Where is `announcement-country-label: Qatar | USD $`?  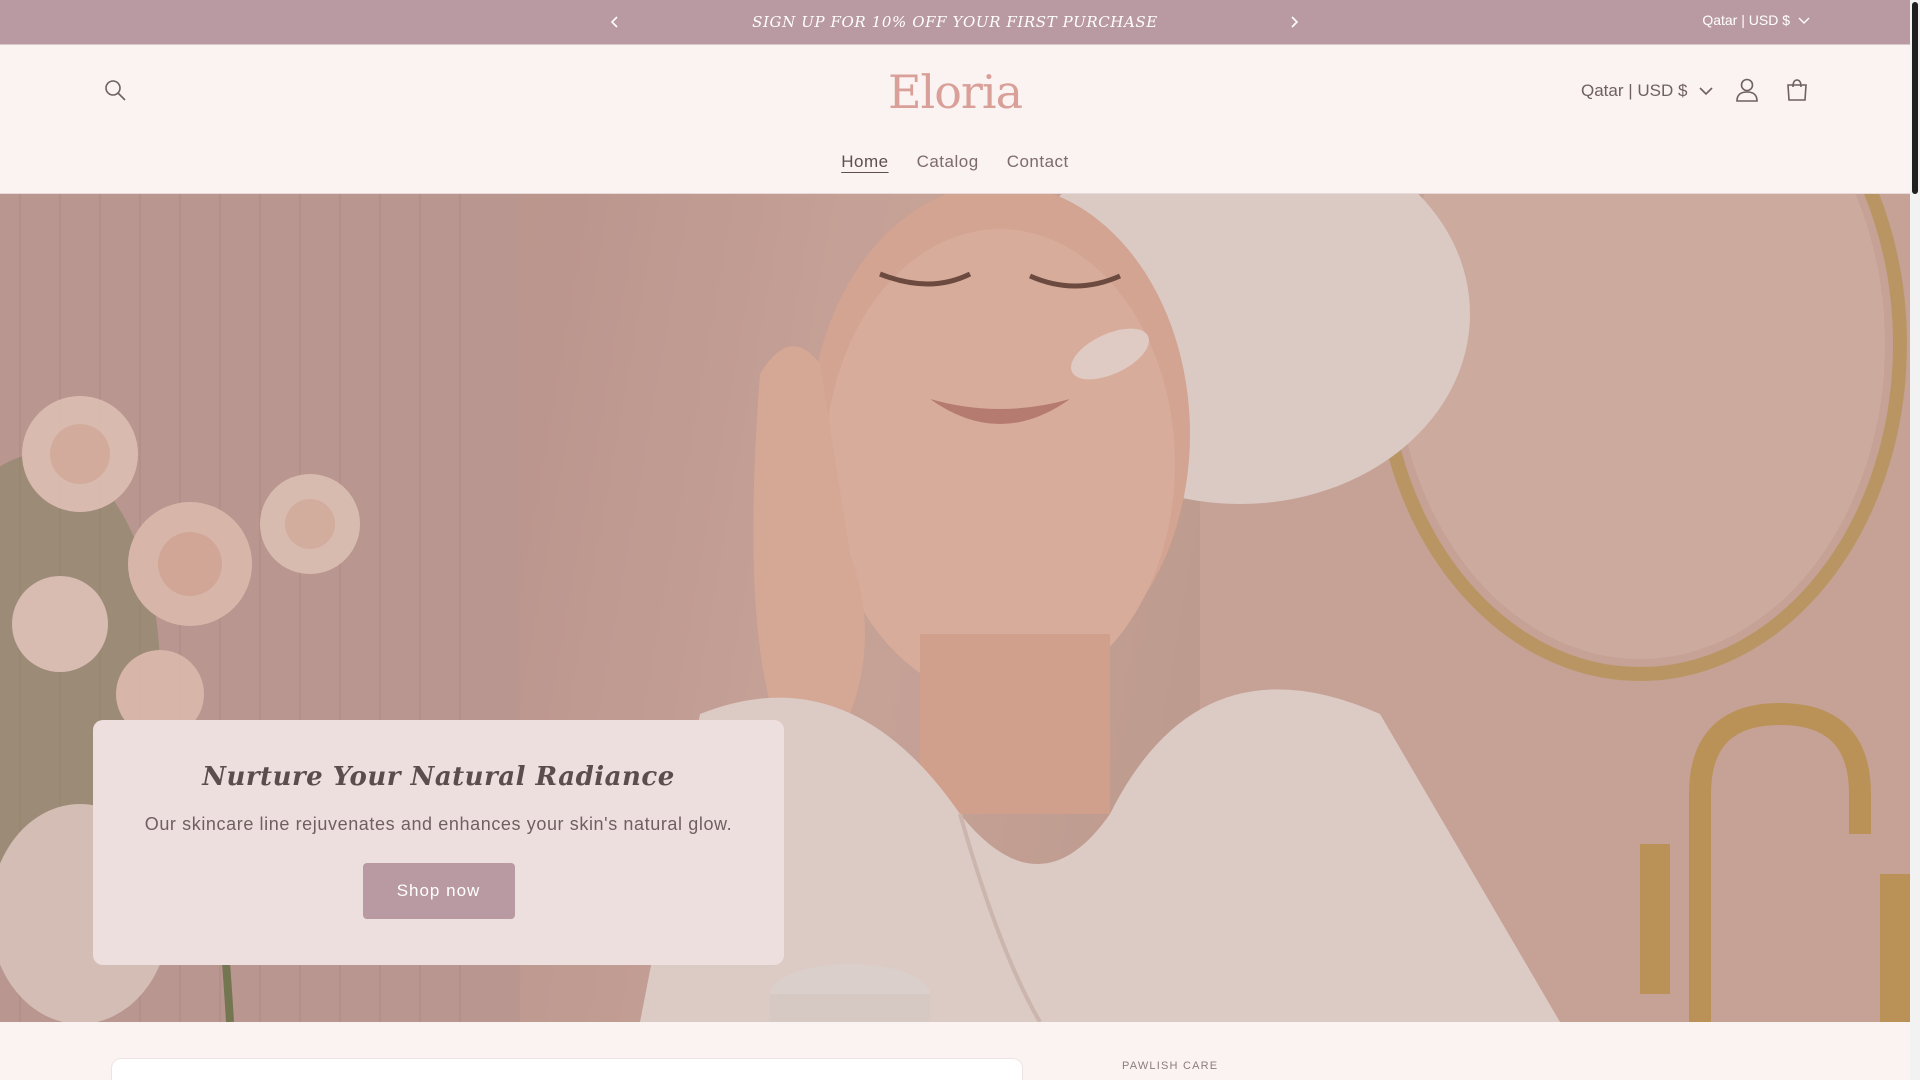
announcement-country-label: Qatar | USD $ is located at coordinates (1746, 20).